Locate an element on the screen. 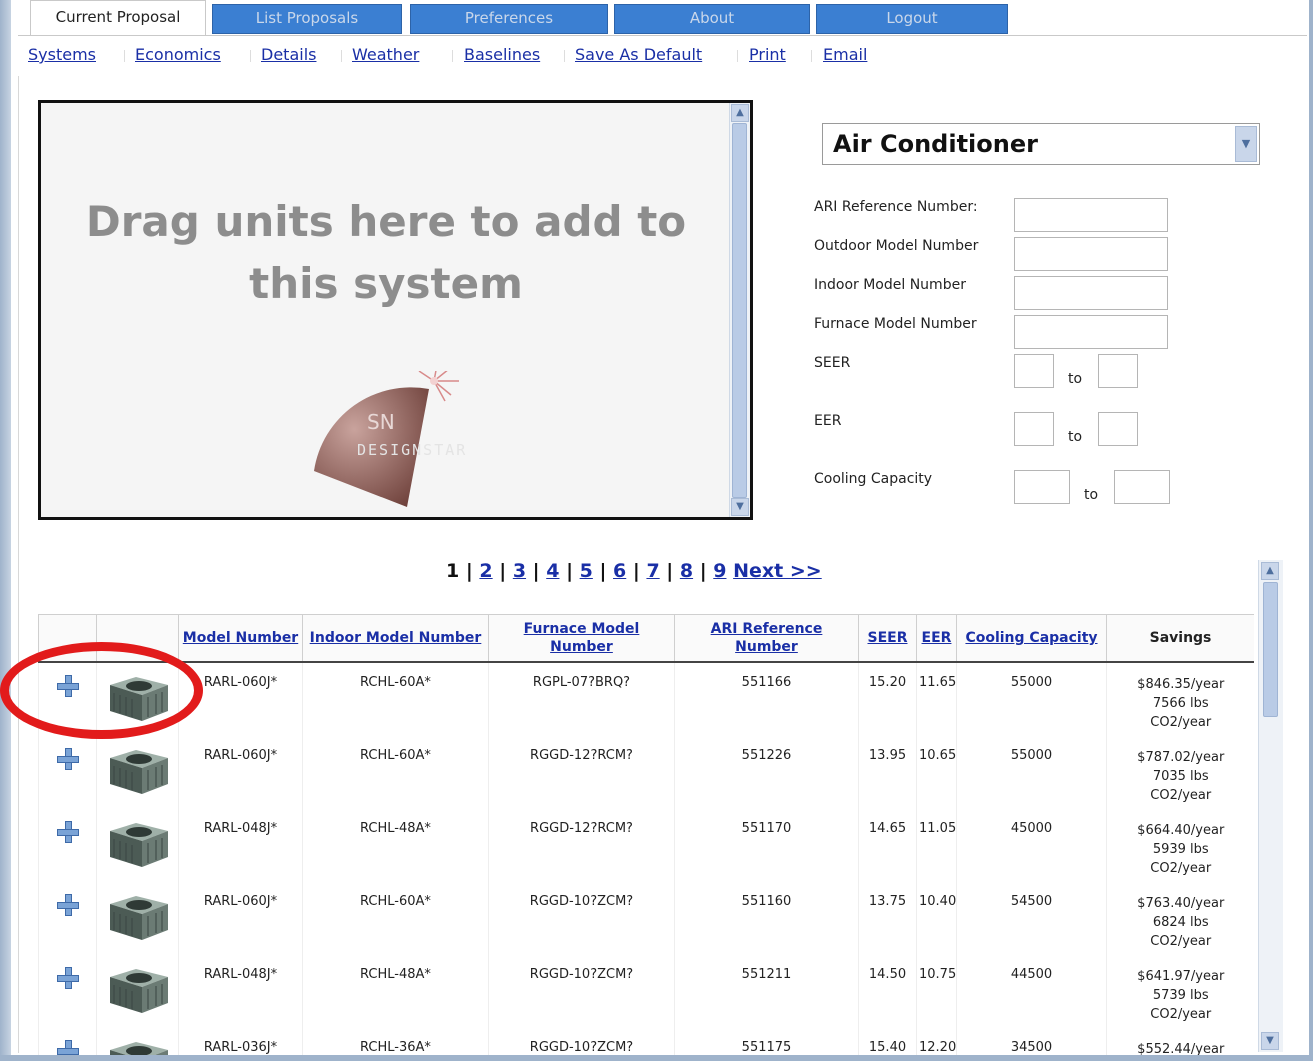 The height and width of the screenshot is (1061, 1313). subnav-print: Print is located at coordinates (767, 54).